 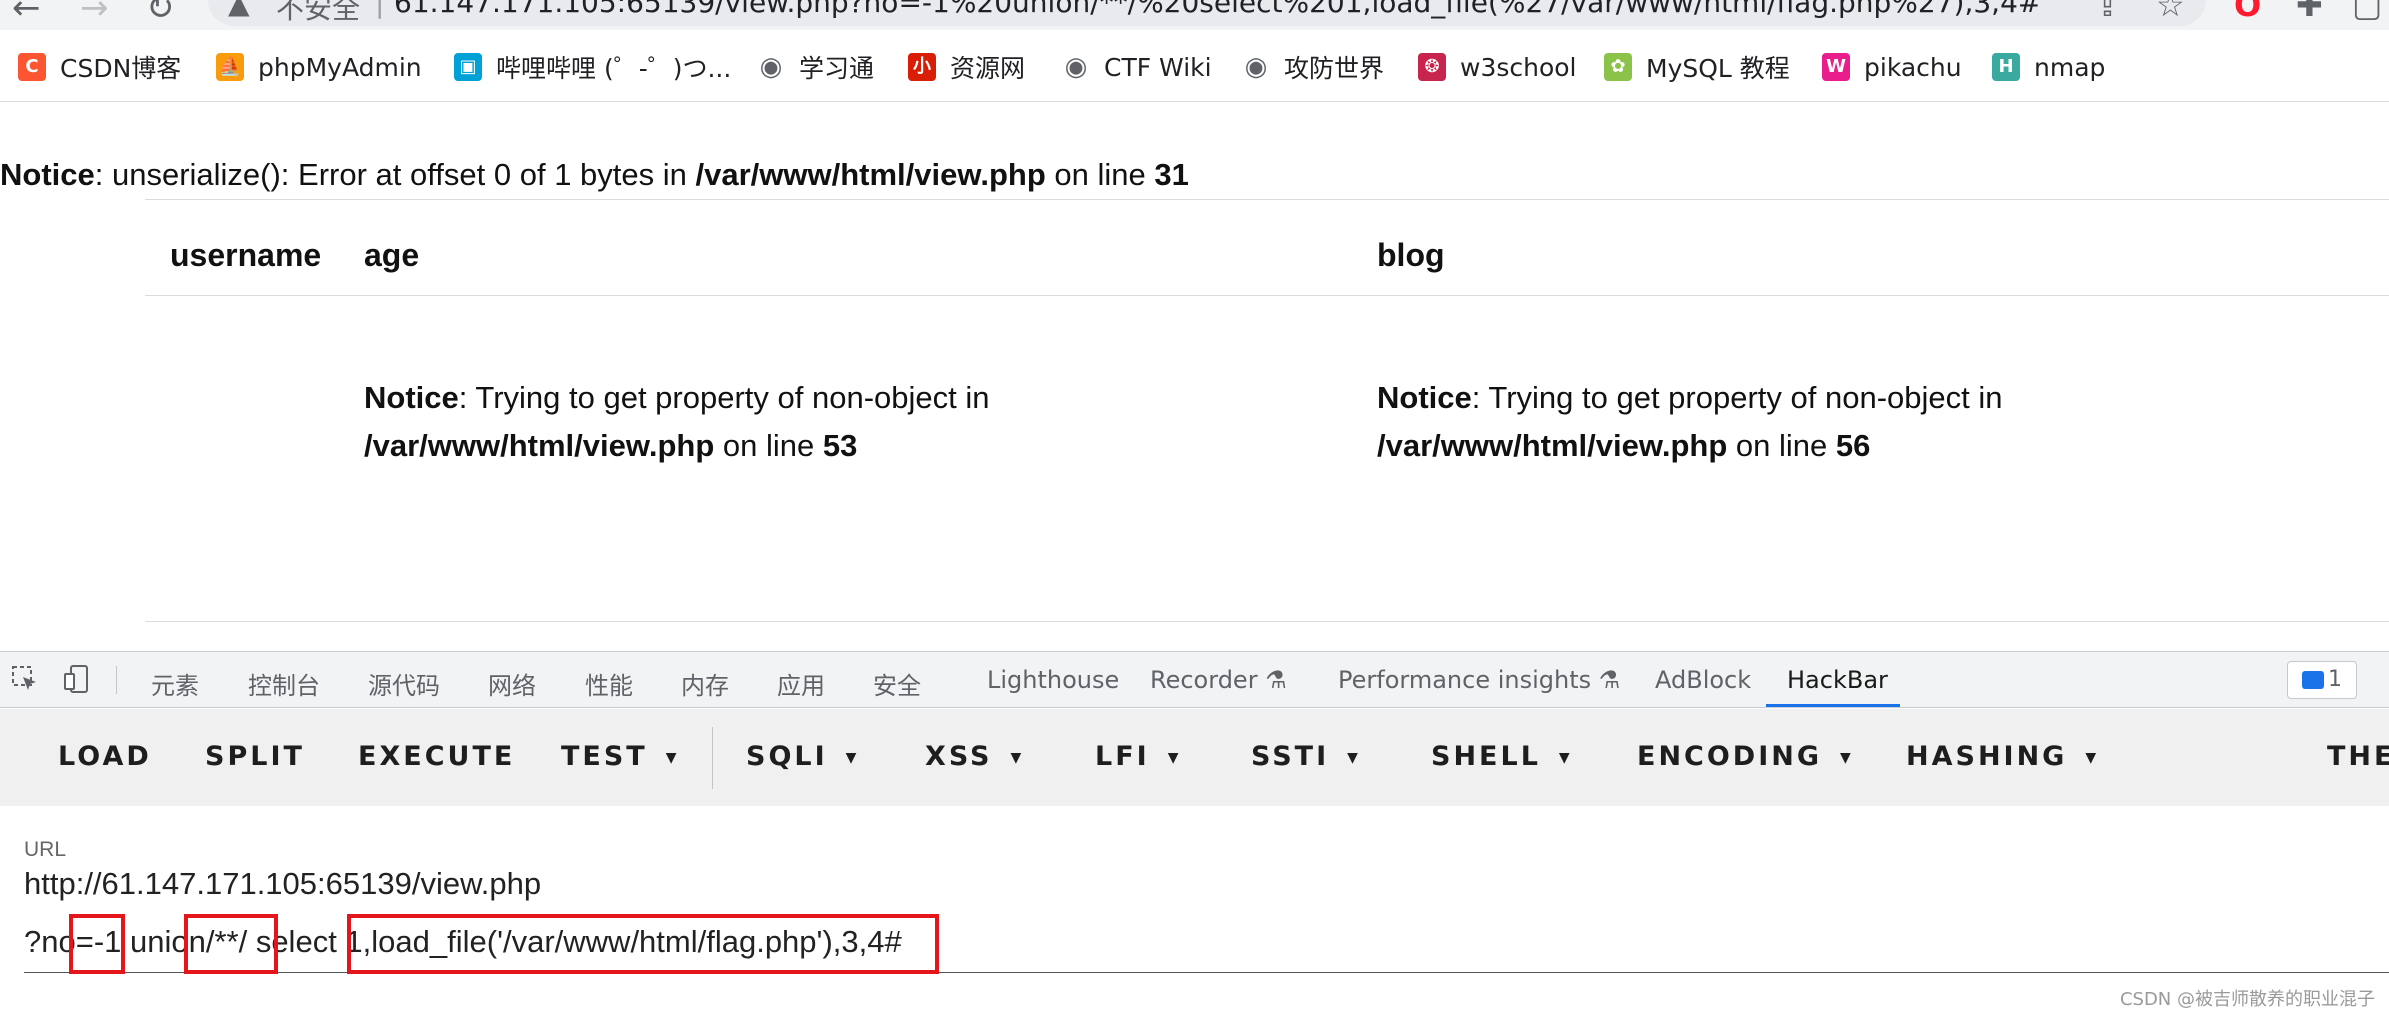 I want to click on notice-line-number: 53, so click(x=840, y=445).